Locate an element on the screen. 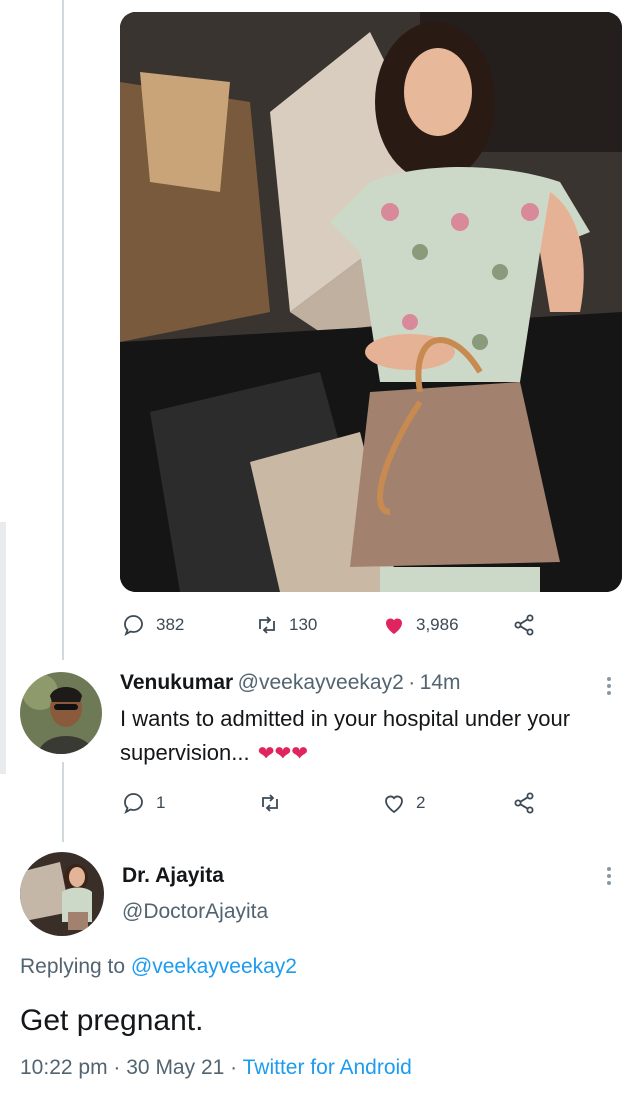 Image resolution: width=640 pixels, height=1106 pixels. edge-bar is located at coordinates (3, 648).